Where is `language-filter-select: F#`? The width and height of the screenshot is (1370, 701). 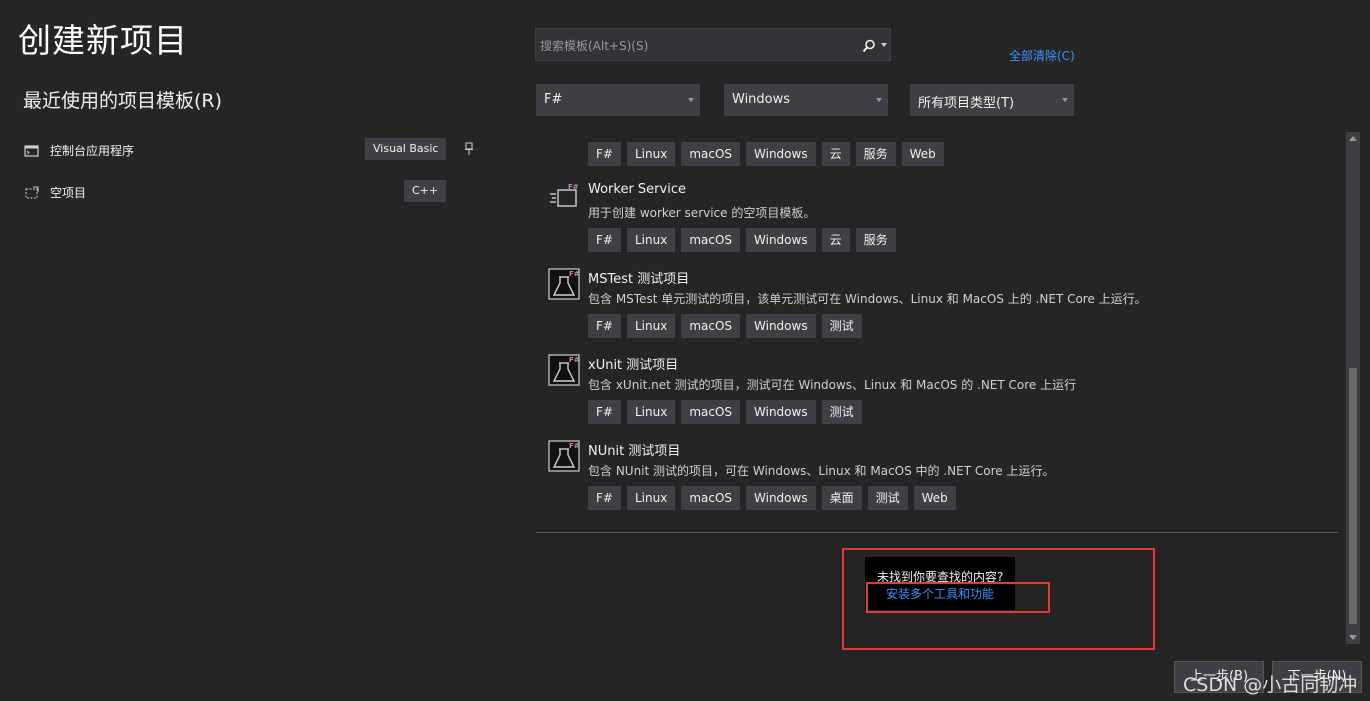
language-filter-select: F# is located at coordinates (618, 100).